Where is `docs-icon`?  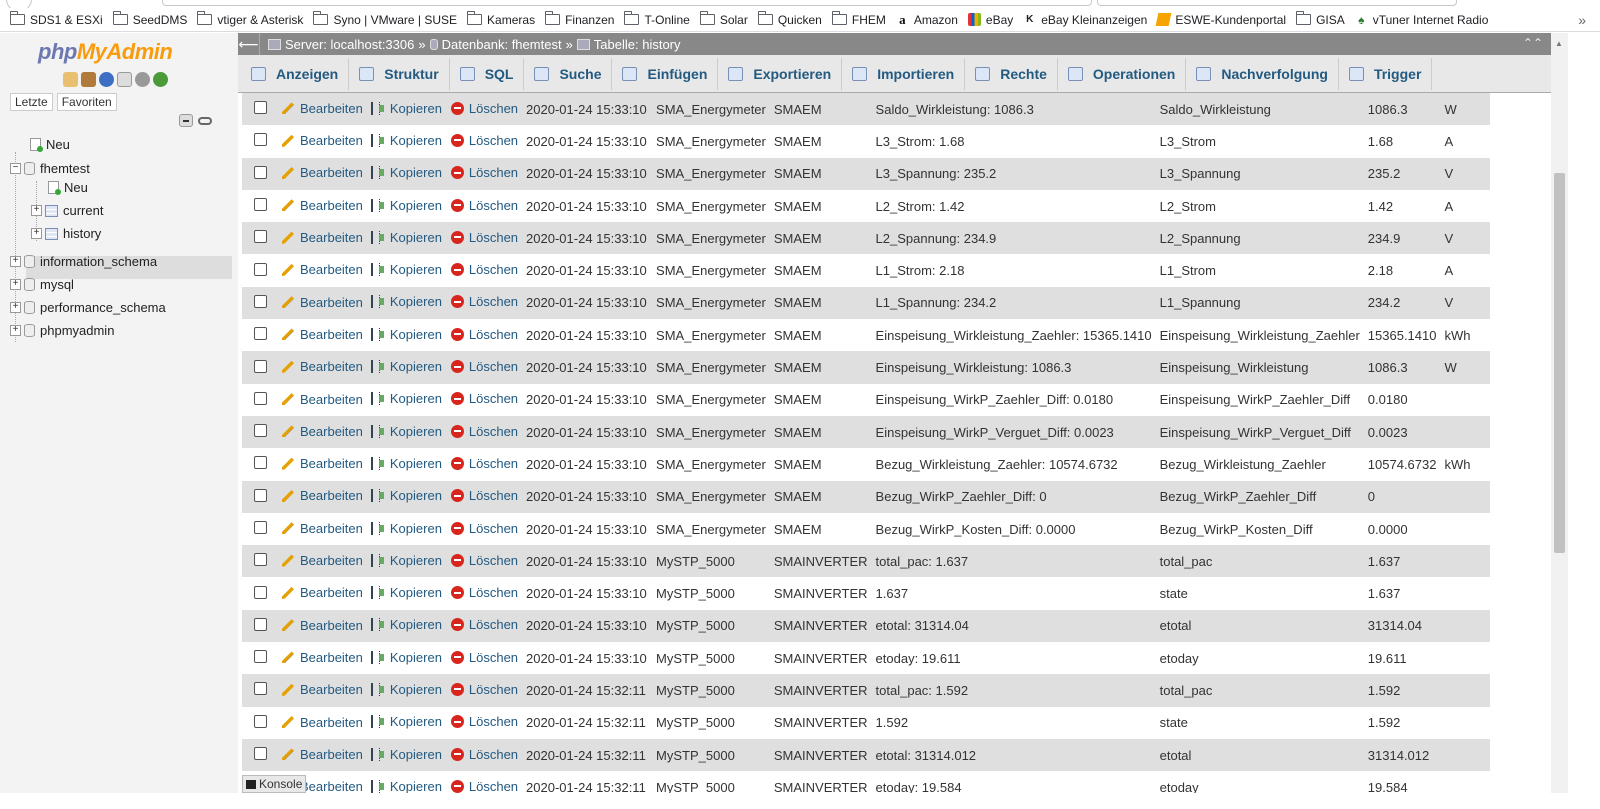 docs-icon is located at coordinates (124, 79).